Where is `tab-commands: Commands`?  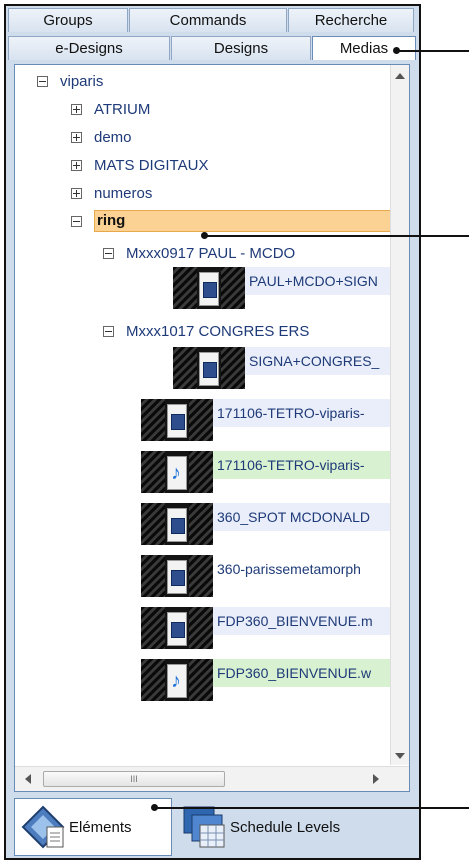 tab-commands: Commands is located at coordinates (208, 20).